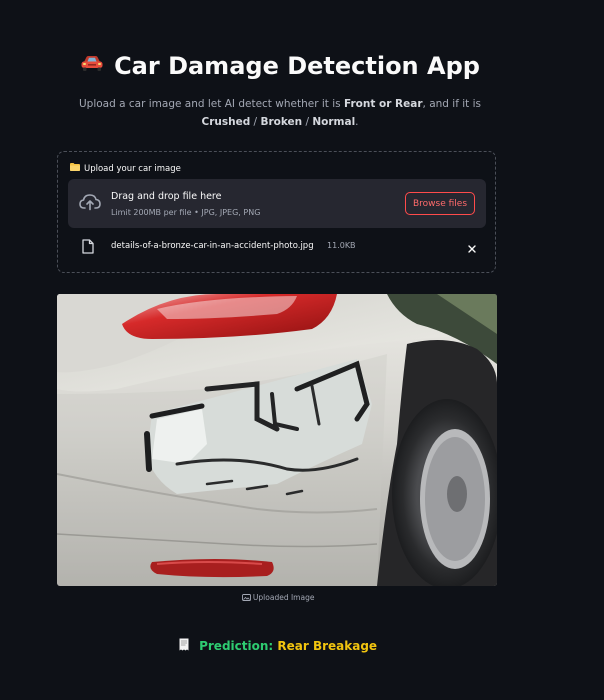 This screenshot has height=700, width=604. Describe the element at coordinates (451, 104) in the screenshot. I see `intro-middle: , and if it is` at that location.